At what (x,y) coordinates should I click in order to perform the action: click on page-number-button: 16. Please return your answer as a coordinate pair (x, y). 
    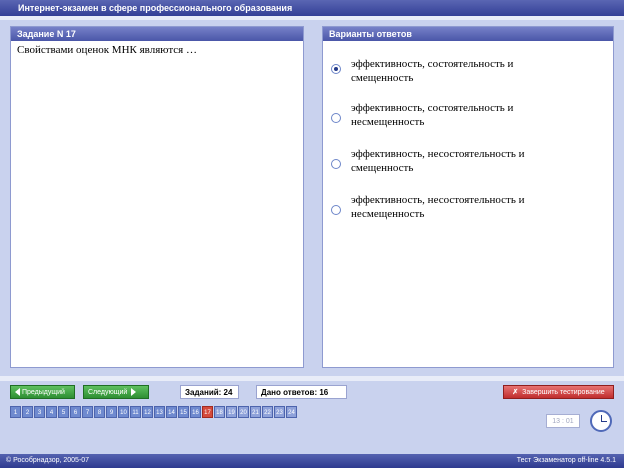
    Looking at the image, I should click on (195, 412).